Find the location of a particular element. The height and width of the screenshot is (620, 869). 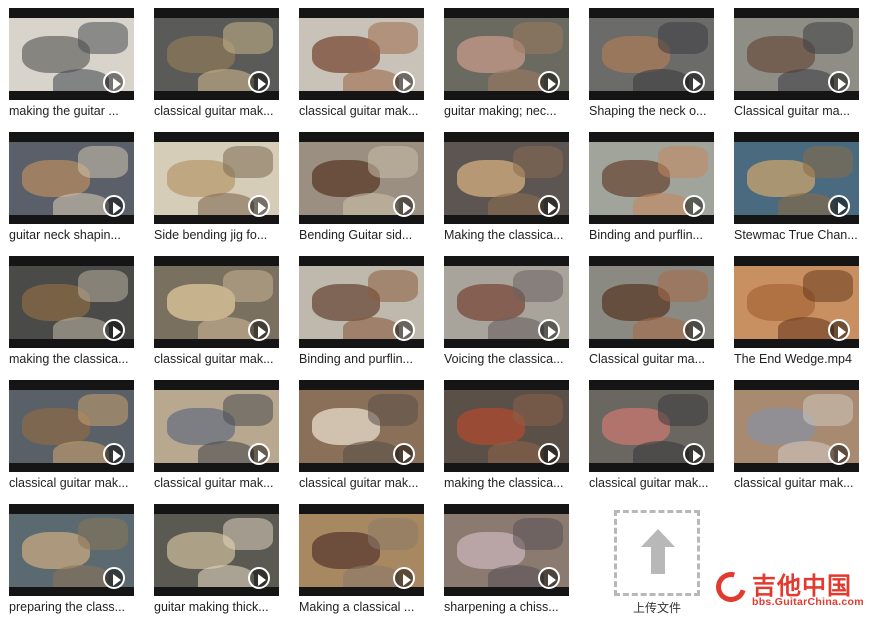

video-tile: The End Wedge.mp4 is located at coordinates (801, 311).